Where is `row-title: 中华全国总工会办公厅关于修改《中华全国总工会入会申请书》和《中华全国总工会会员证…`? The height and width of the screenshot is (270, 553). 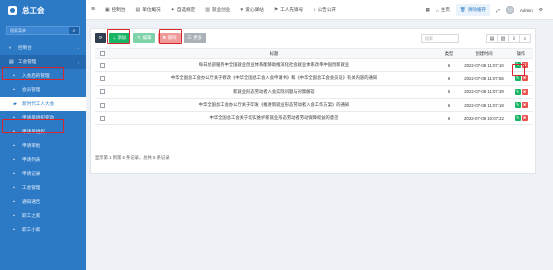
row-title: 中华全国总工会办公厅关于修改《中华全国总工会入会申请书》和《中华全国总工会会员证… is located at coordinates (274, 78).